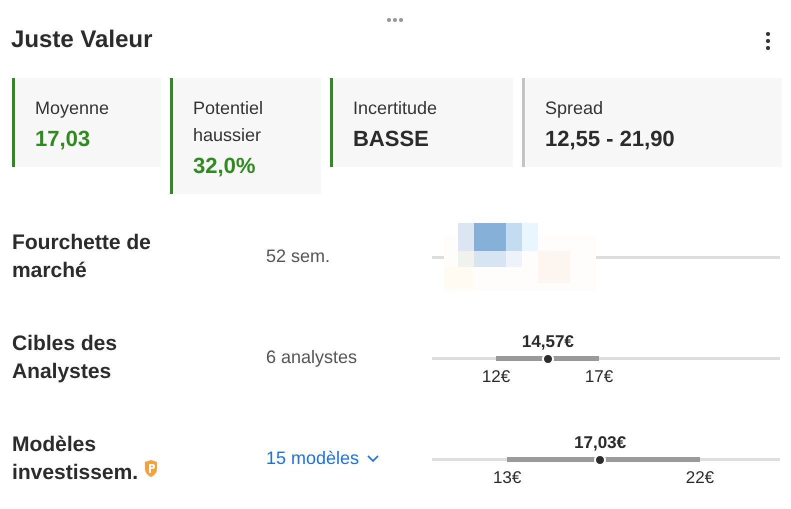 The width and height of the screenshot is (791, 509). What do you see at coordinates (391, 139) in the screenshot?
I see `metric-value: BASSE` at bounding box center [391, 139].